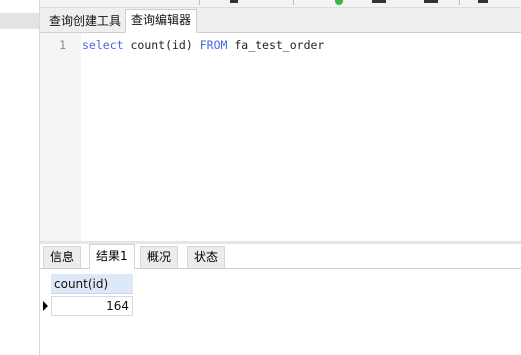 The image size is (521, 355). I want to click on tab-status: 状态, so click(206, 257).